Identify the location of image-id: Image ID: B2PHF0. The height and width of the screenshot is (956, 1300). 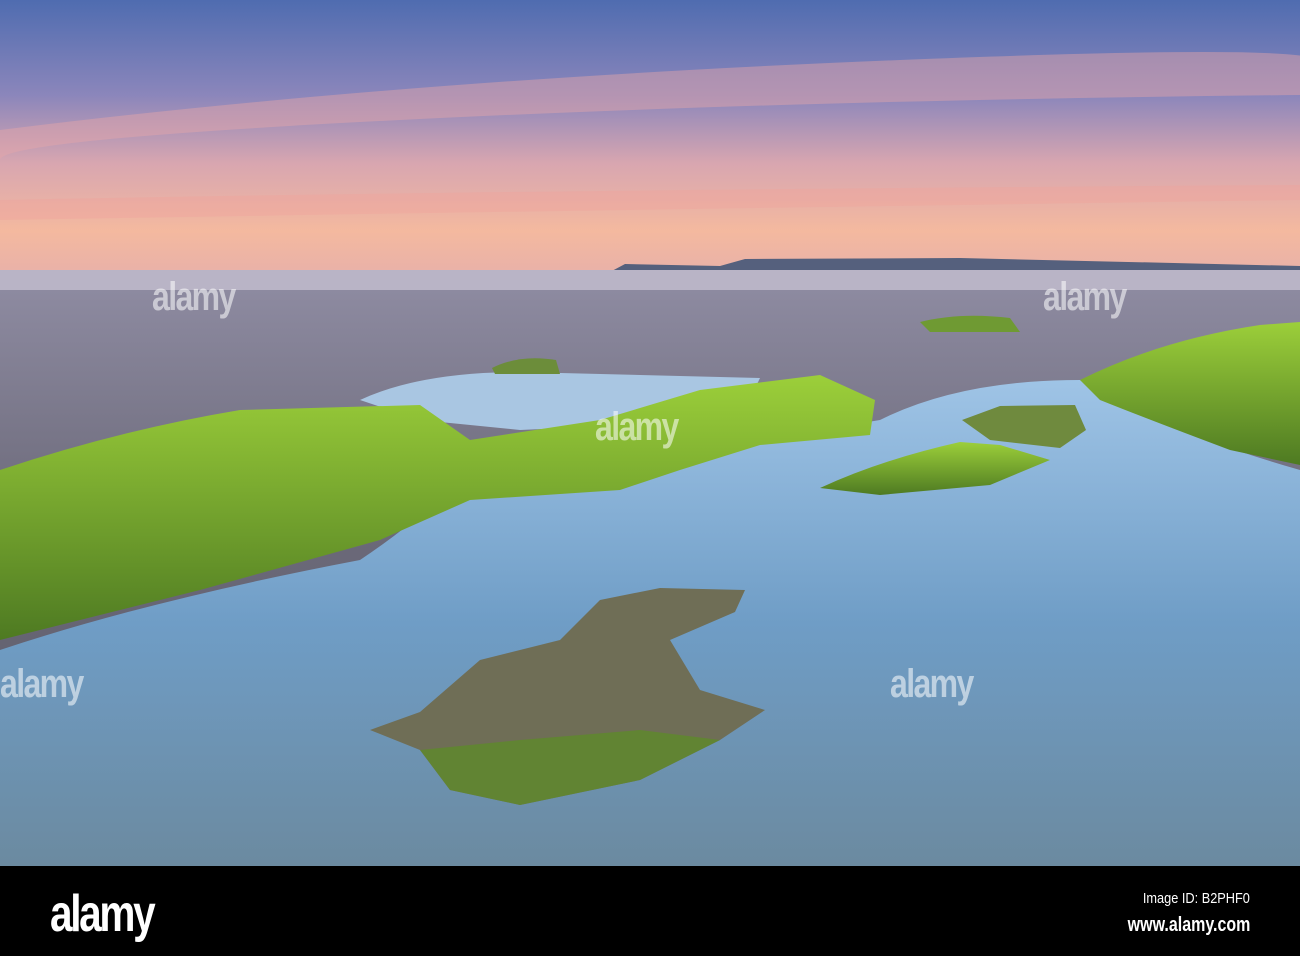
(1196, 898).